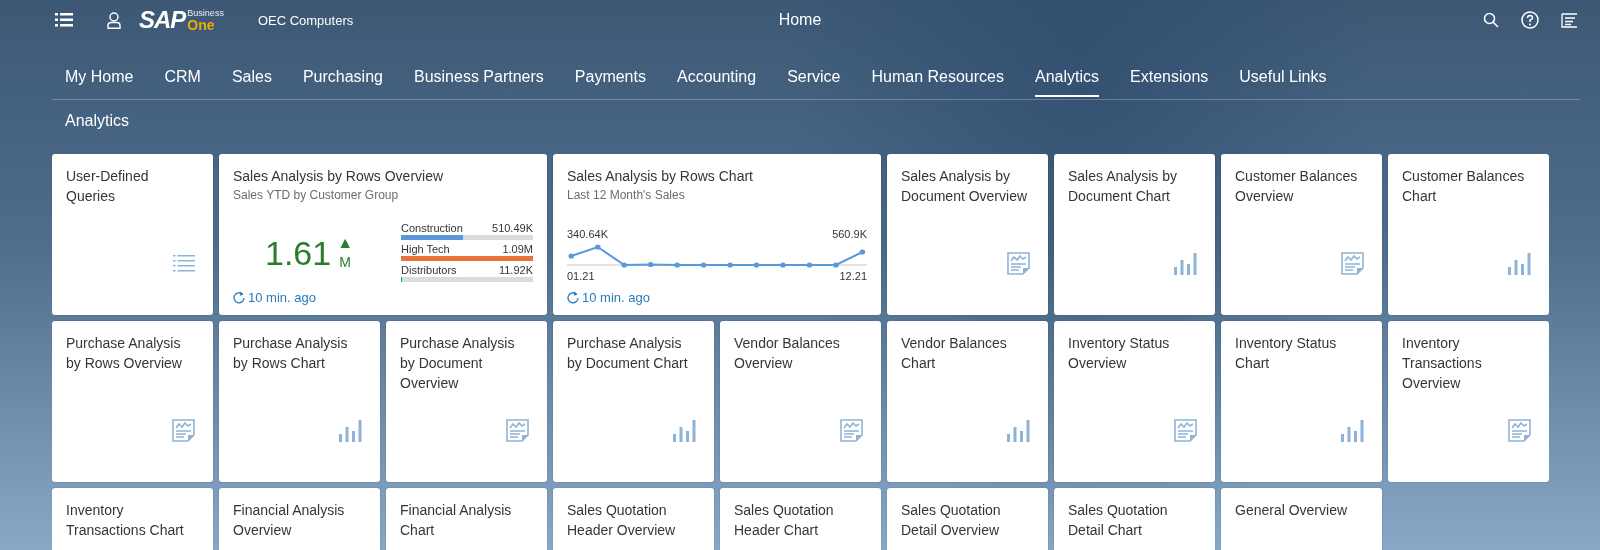  What do you see at coordinates (967, 401) in the screenshot?
I see `tile: Vendor Balances Chart` at bounding box center [967, 401].